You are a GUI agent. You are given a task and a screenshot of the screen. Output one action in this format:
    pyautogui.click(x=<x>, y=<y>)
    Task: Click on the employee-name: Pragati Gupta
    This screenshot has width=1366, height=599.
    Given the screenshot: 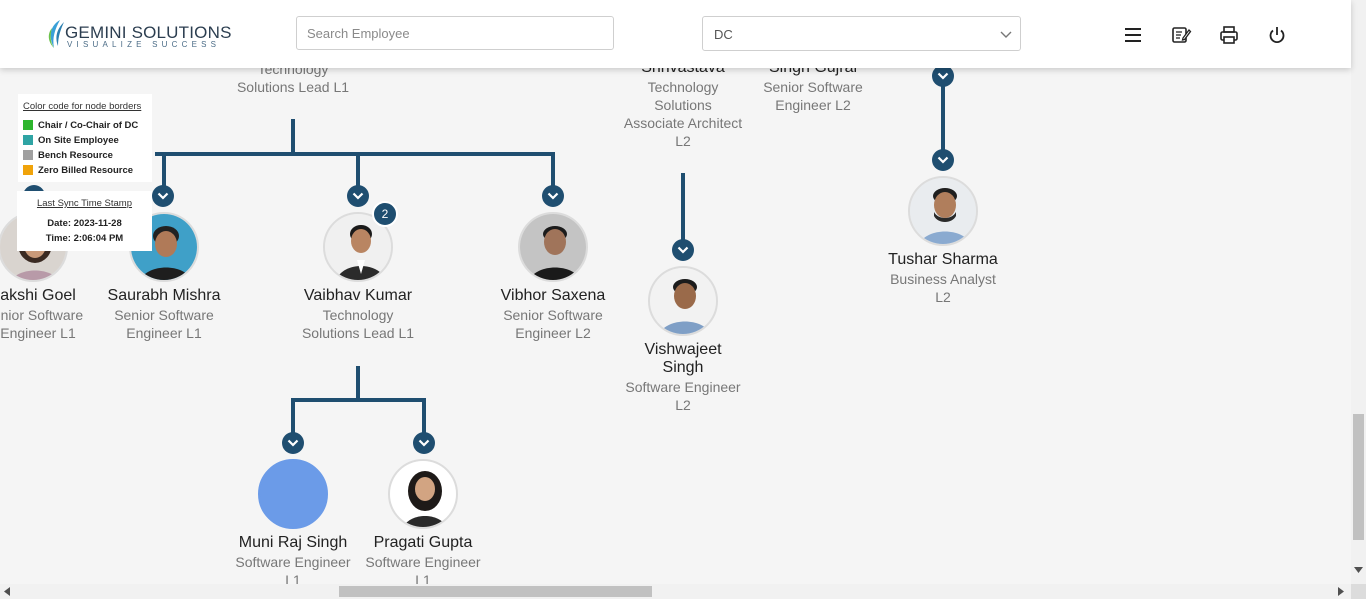 What is the action you would take?
    pyautogui.click(x=423, y=543)
    